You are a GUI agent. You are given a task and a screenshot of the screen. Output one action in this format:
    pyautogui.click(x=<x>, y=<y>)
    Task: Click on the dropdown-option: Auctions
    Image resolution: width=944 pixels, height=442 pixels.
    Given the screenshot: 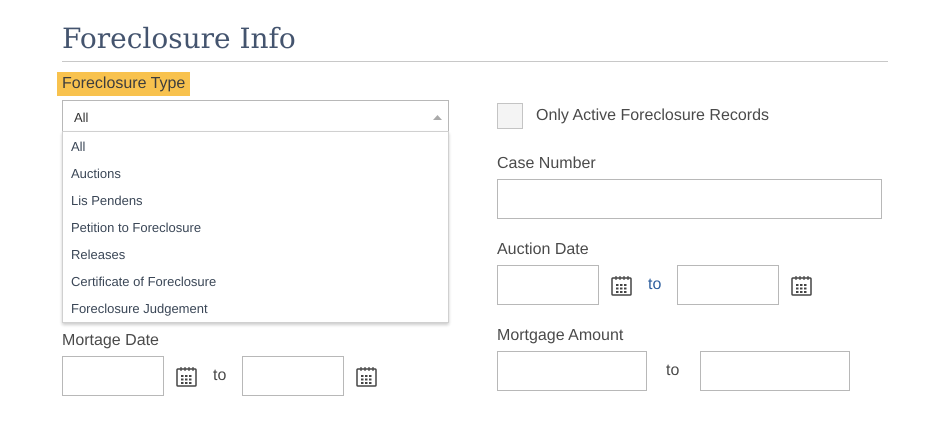 What is the action you would take?
    pyautogui.click(x=96, y=173)
    